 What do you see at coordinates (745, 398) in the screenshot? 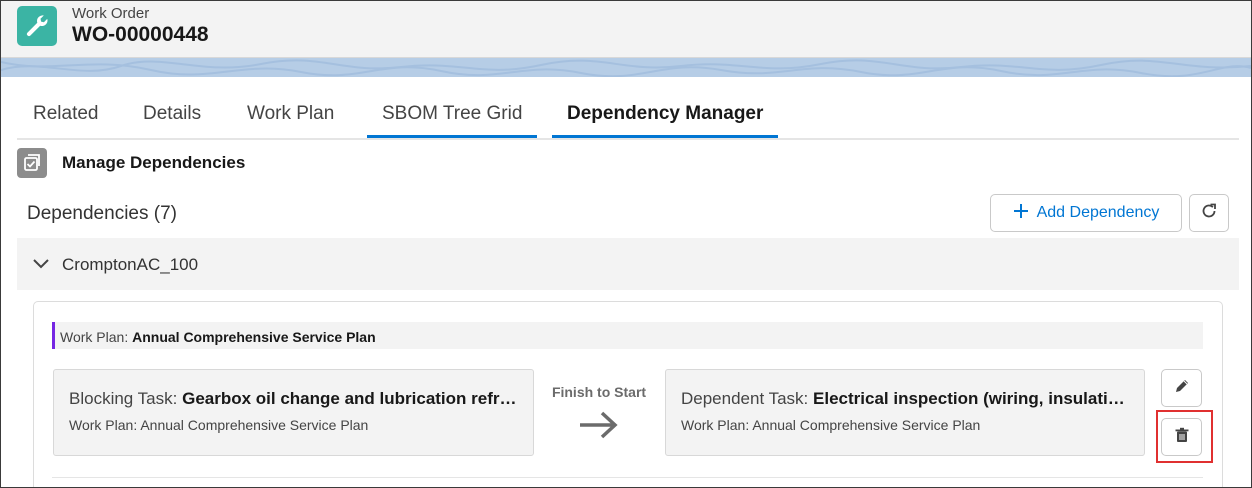
I see `dependent-task-label: Dependent Task:` at bounding box center [745, 398].